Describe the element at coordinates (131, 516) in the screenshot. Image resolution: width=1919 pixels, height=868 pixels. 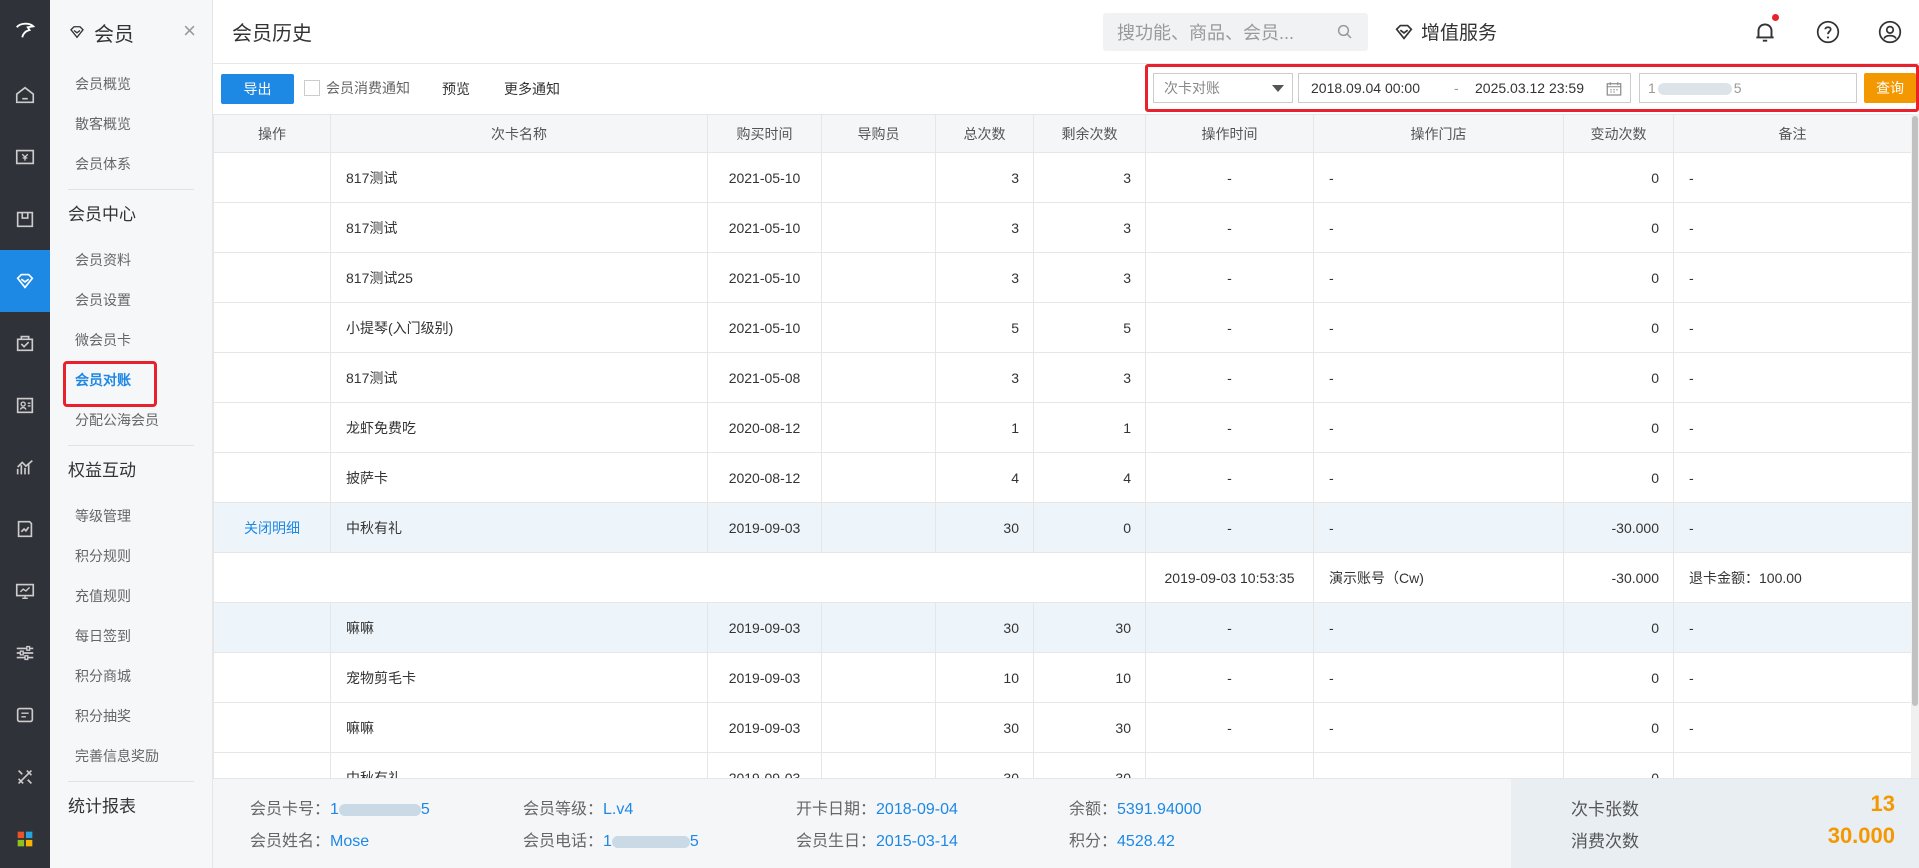
I see `menu-item-level-management: 等级管理` at that location.